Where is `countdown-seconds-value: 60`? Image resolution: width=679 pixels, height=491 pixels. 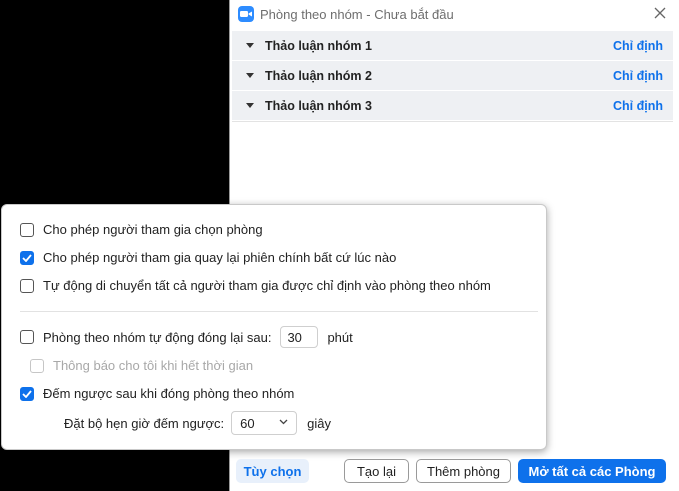 countdown-seconds-value: 60 is located at coordinates (247, 423).